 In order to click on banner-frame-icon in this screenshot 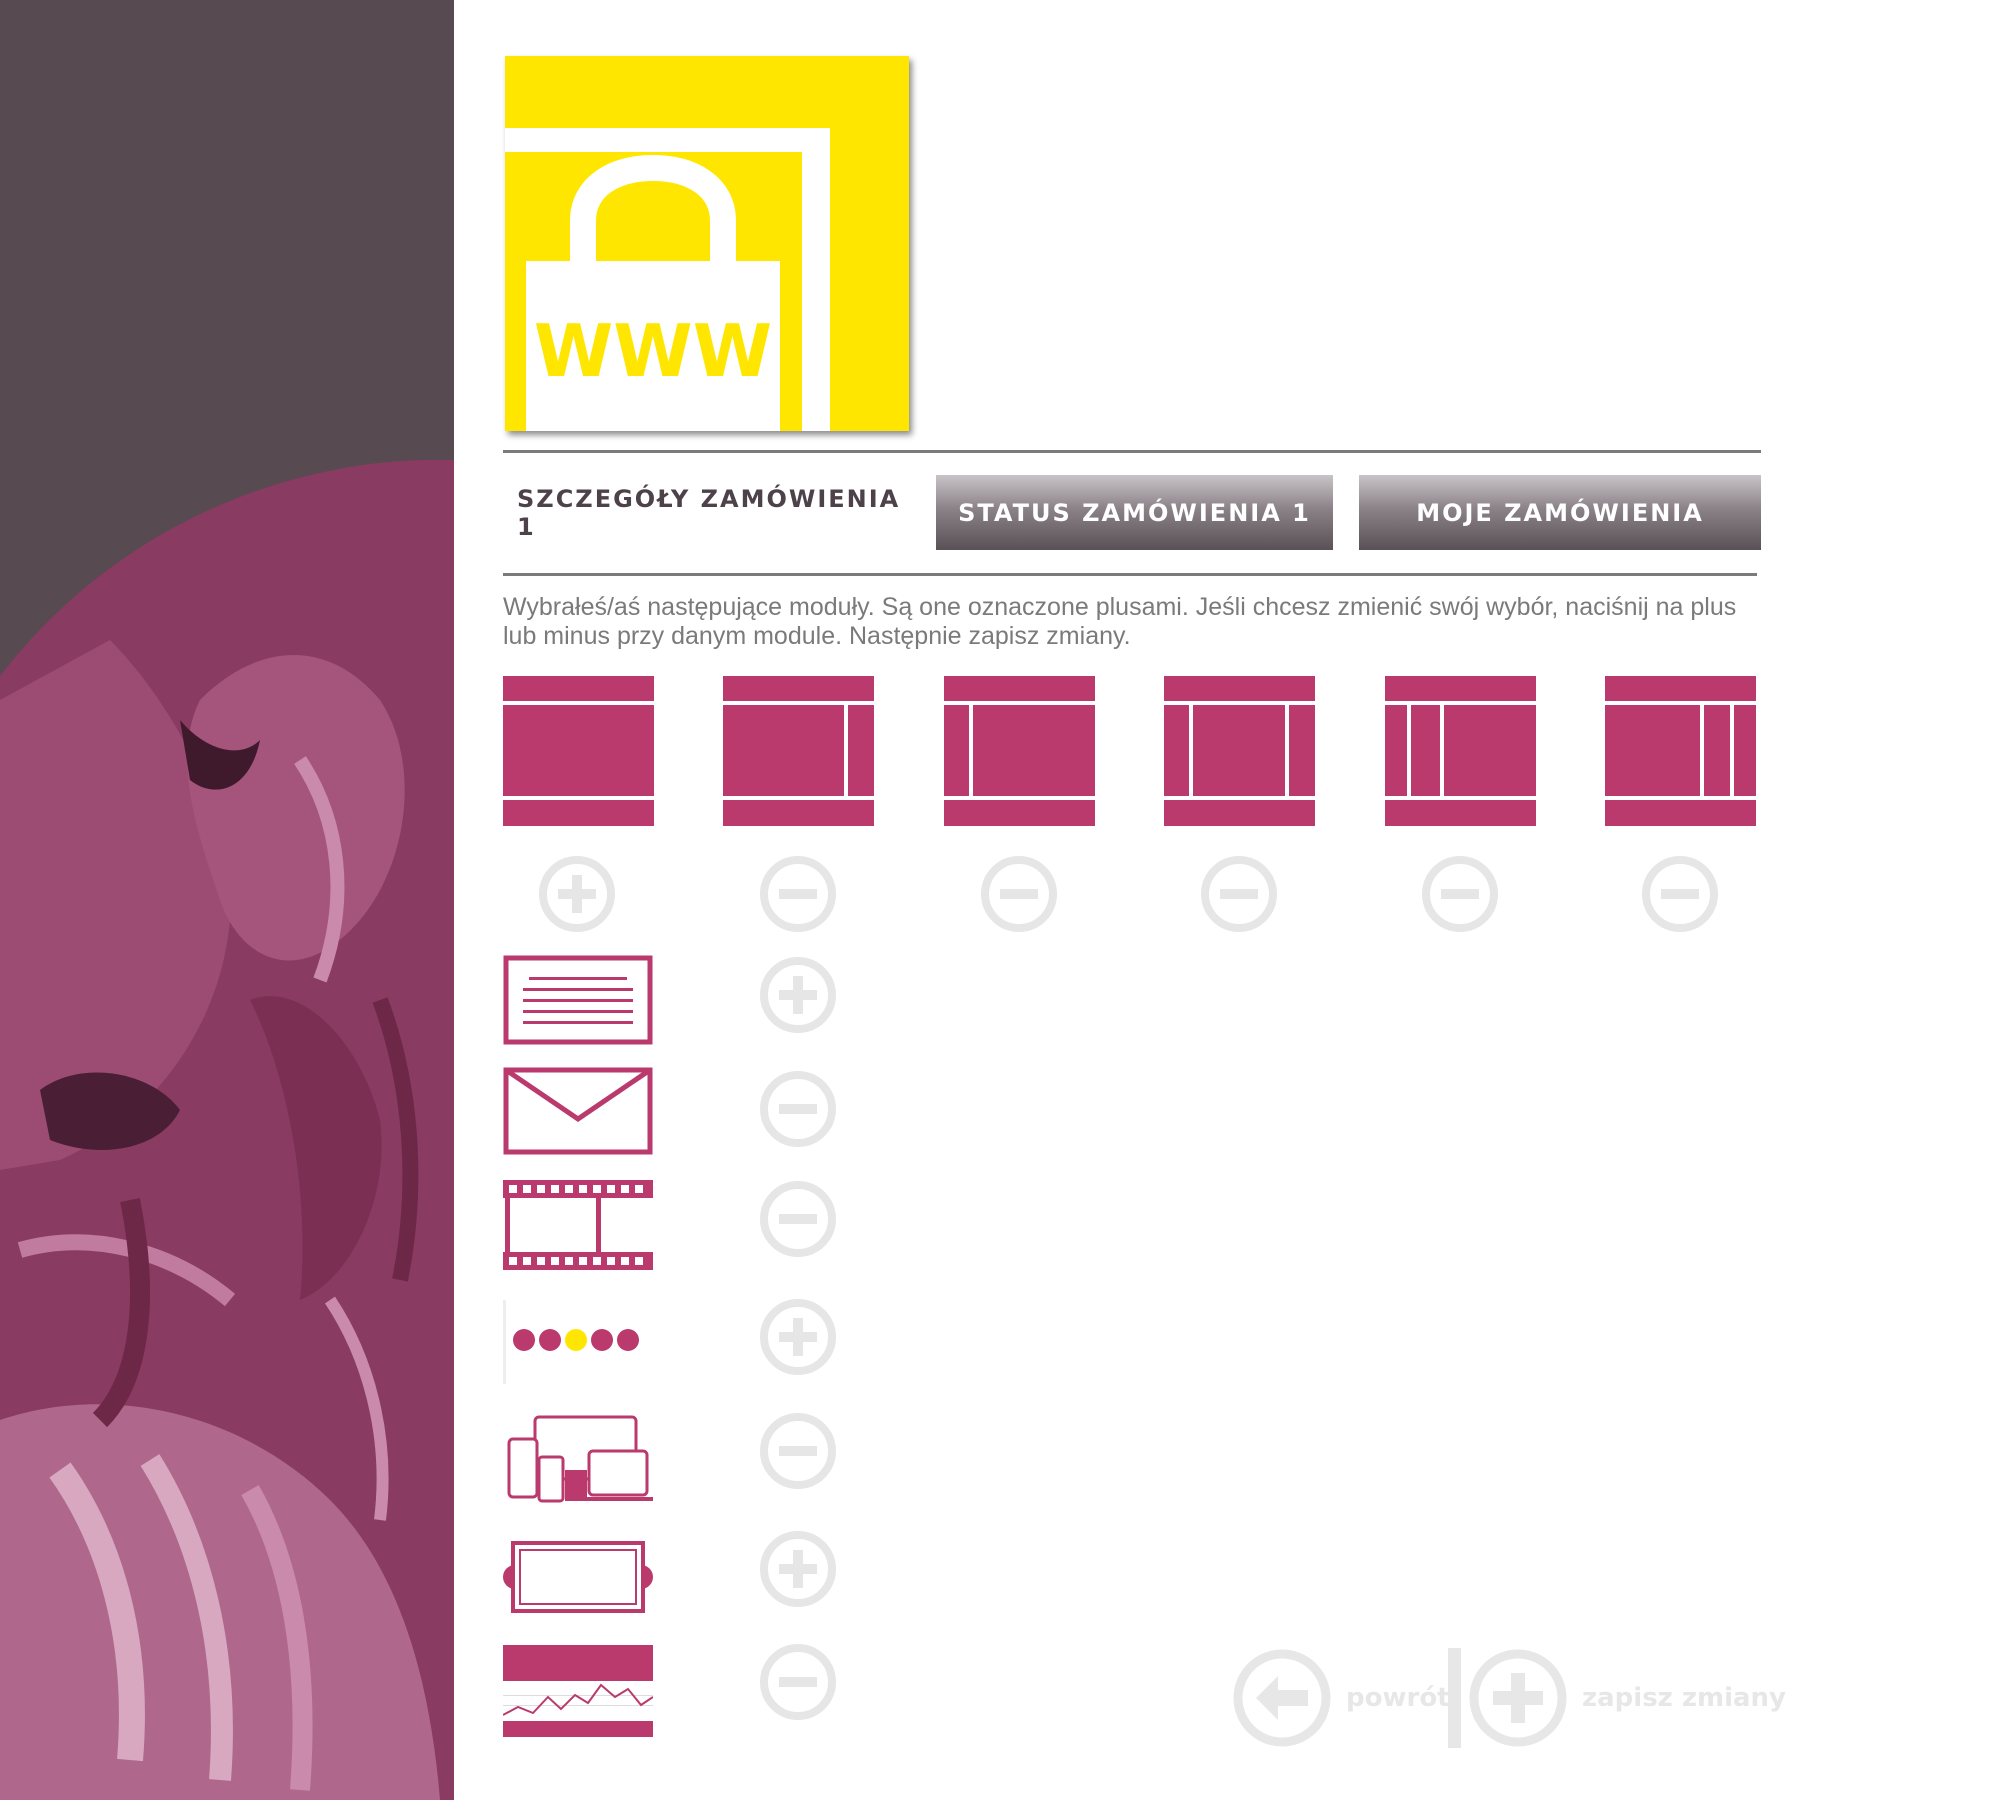, I will do `click(578, 1577)`.